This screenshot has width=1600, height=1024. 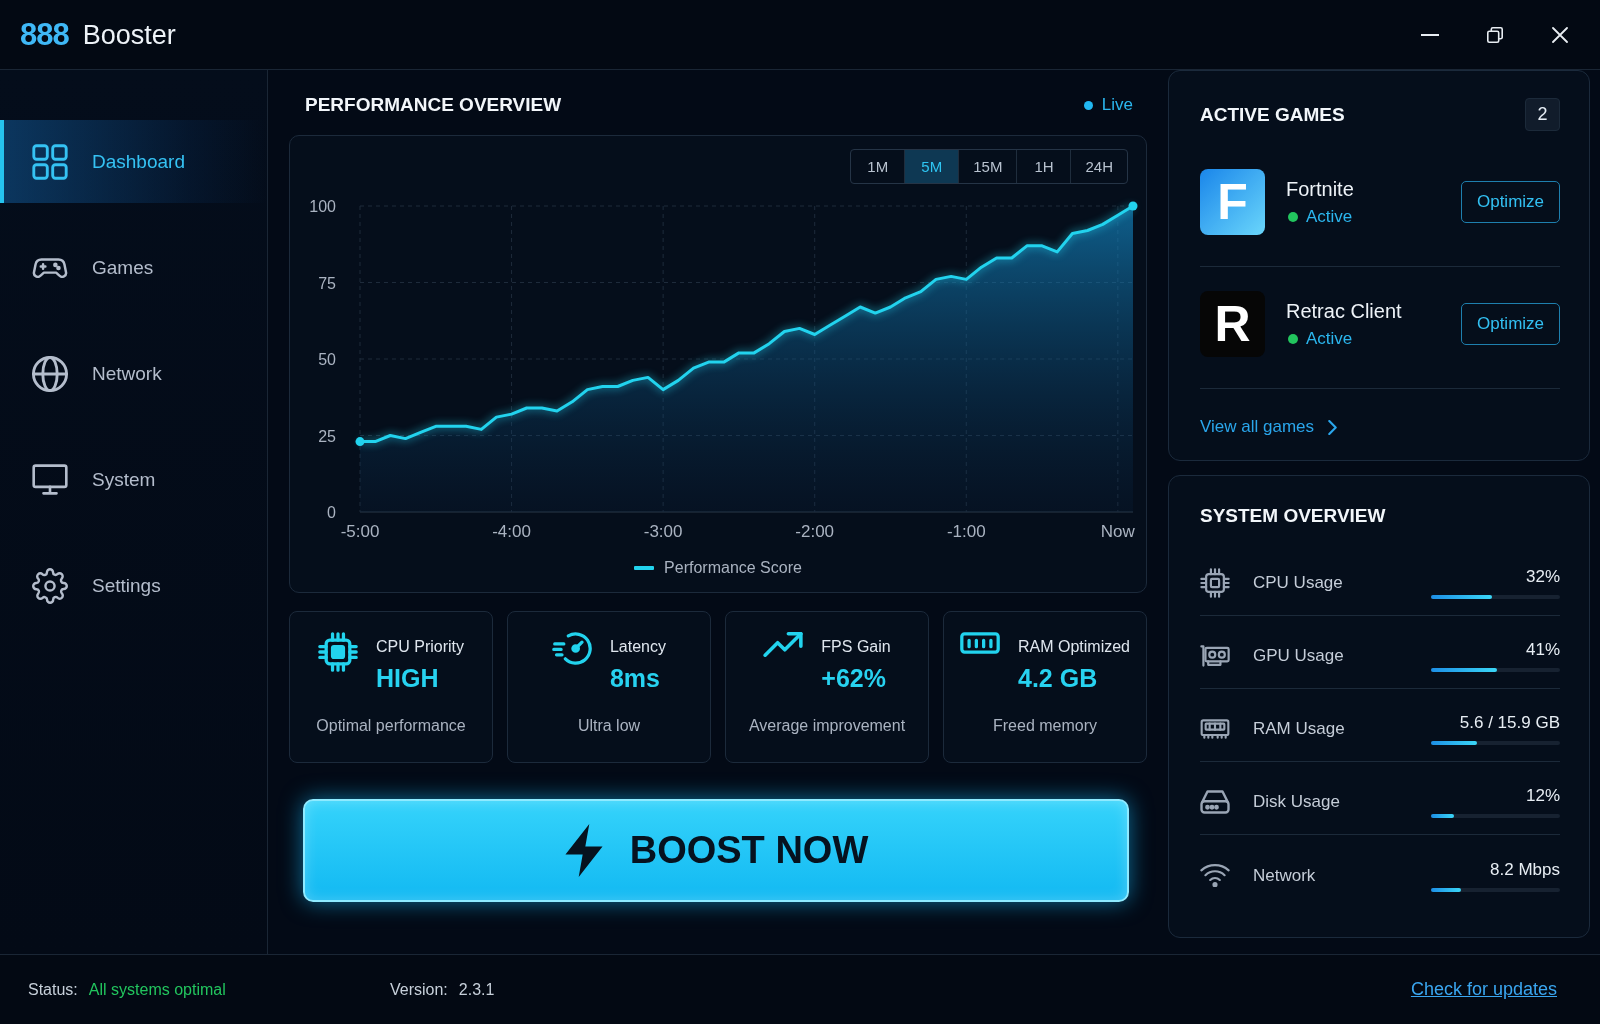 I want to click on view-all-link: View all games, so click(x=1269, y=427).